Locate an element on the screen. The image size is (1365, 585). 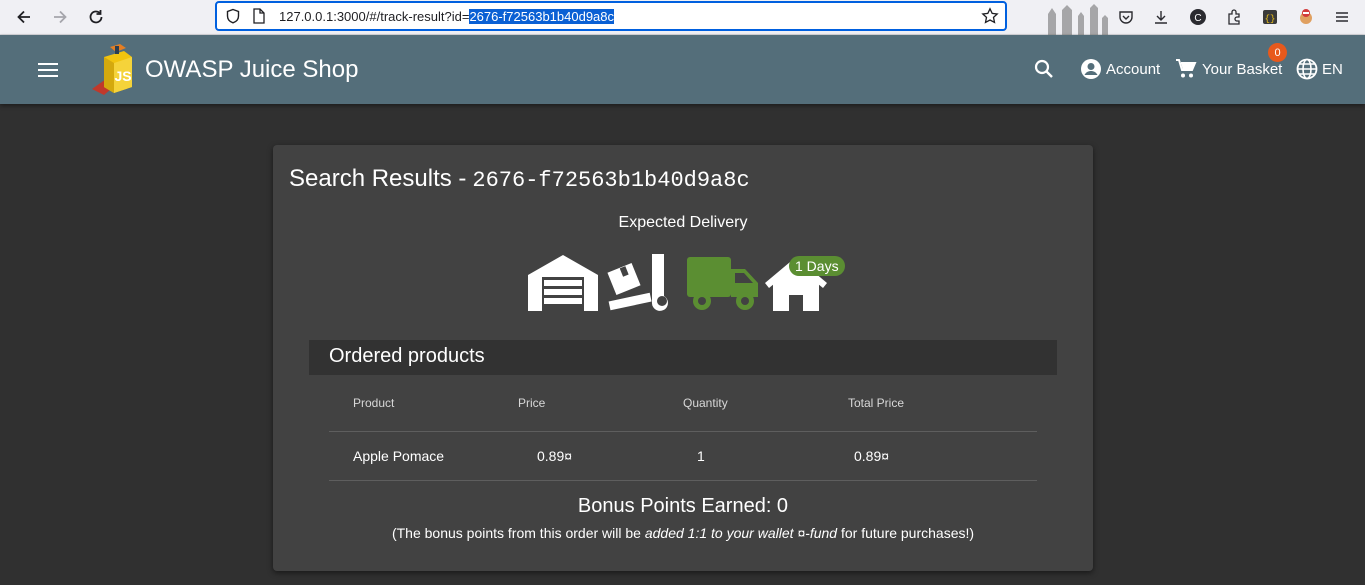
svg-text: C is located at coordinates (1197, 18).